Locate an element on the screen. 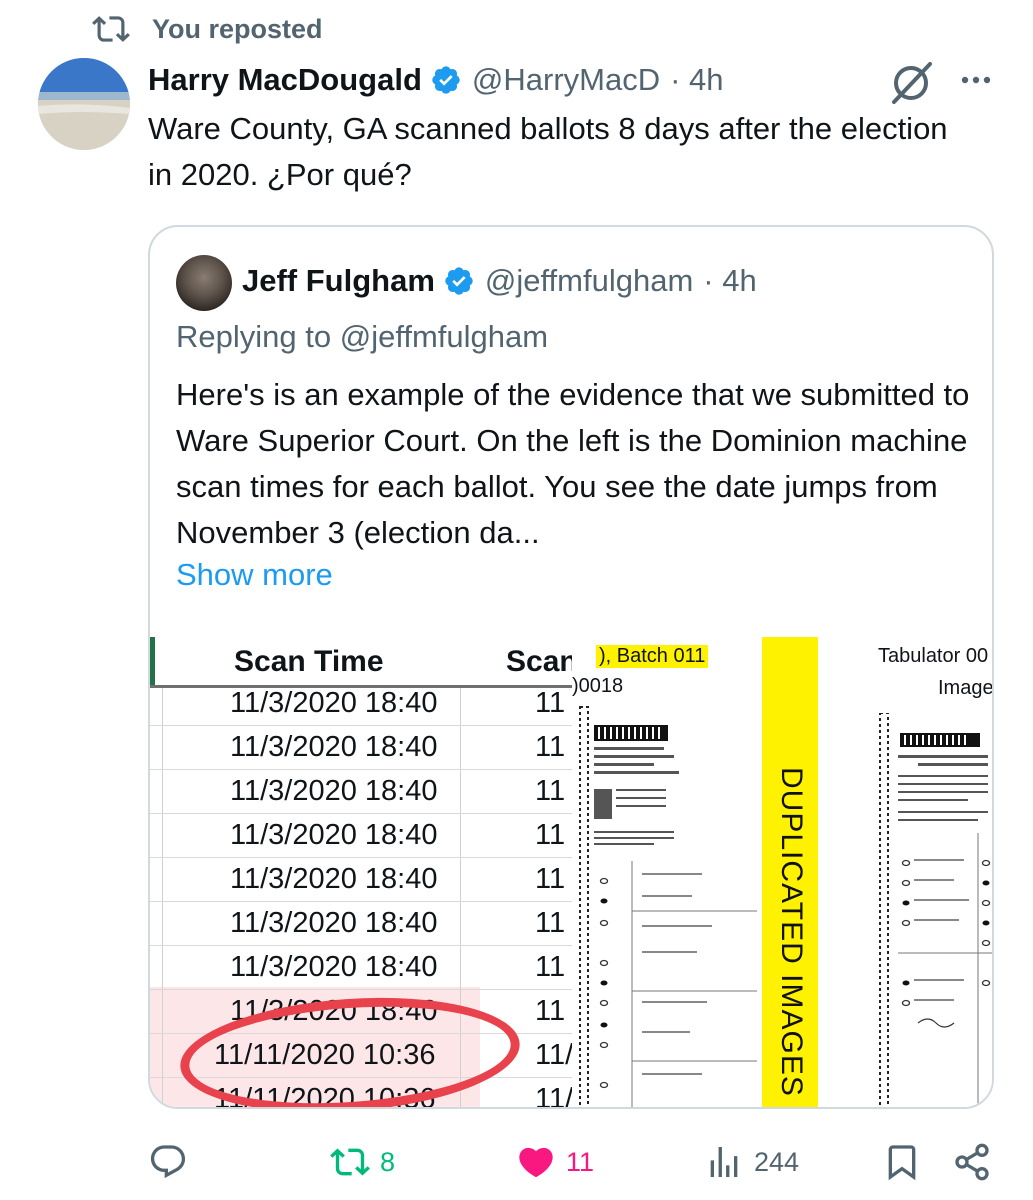 This screenshot has width=1033, height=1200. ballot-id: )0018 is located at coordinates (598, 686).